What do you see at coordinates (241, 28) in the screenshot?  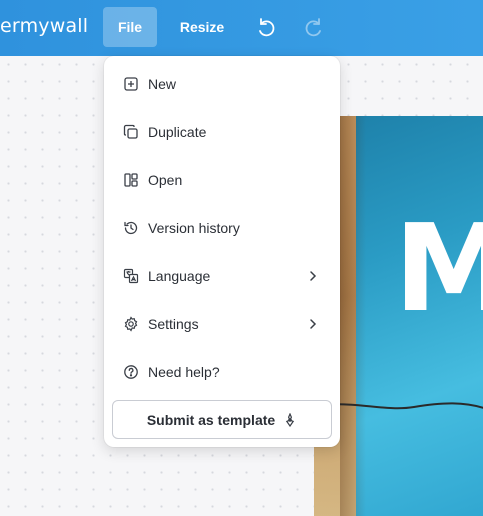 I see `top-toolbar: ermywall File Resize` at bounding box center [241, 28].